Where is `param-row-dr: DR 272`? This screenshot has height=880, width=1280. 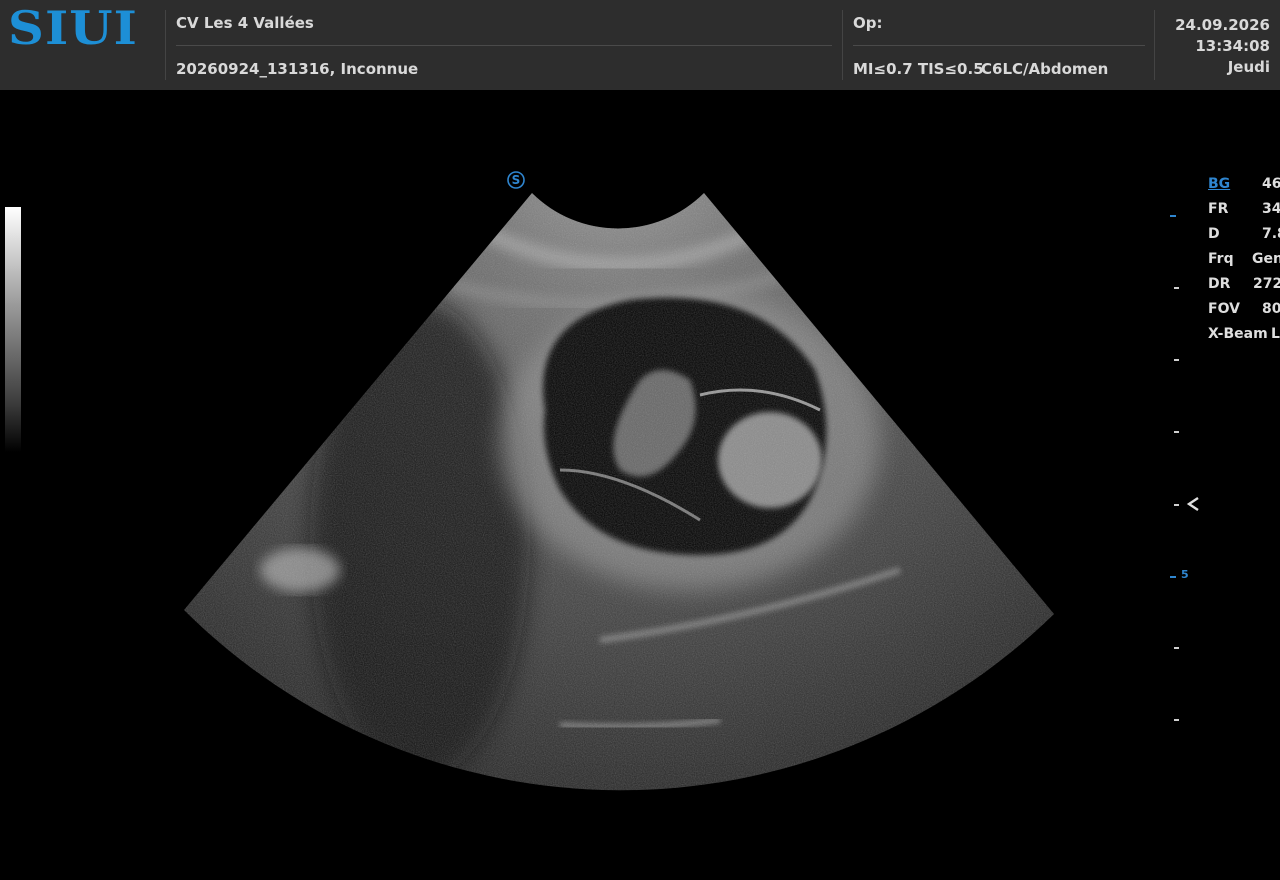 param-row-dr: DR 272 is located at coordinates (1244, 288).